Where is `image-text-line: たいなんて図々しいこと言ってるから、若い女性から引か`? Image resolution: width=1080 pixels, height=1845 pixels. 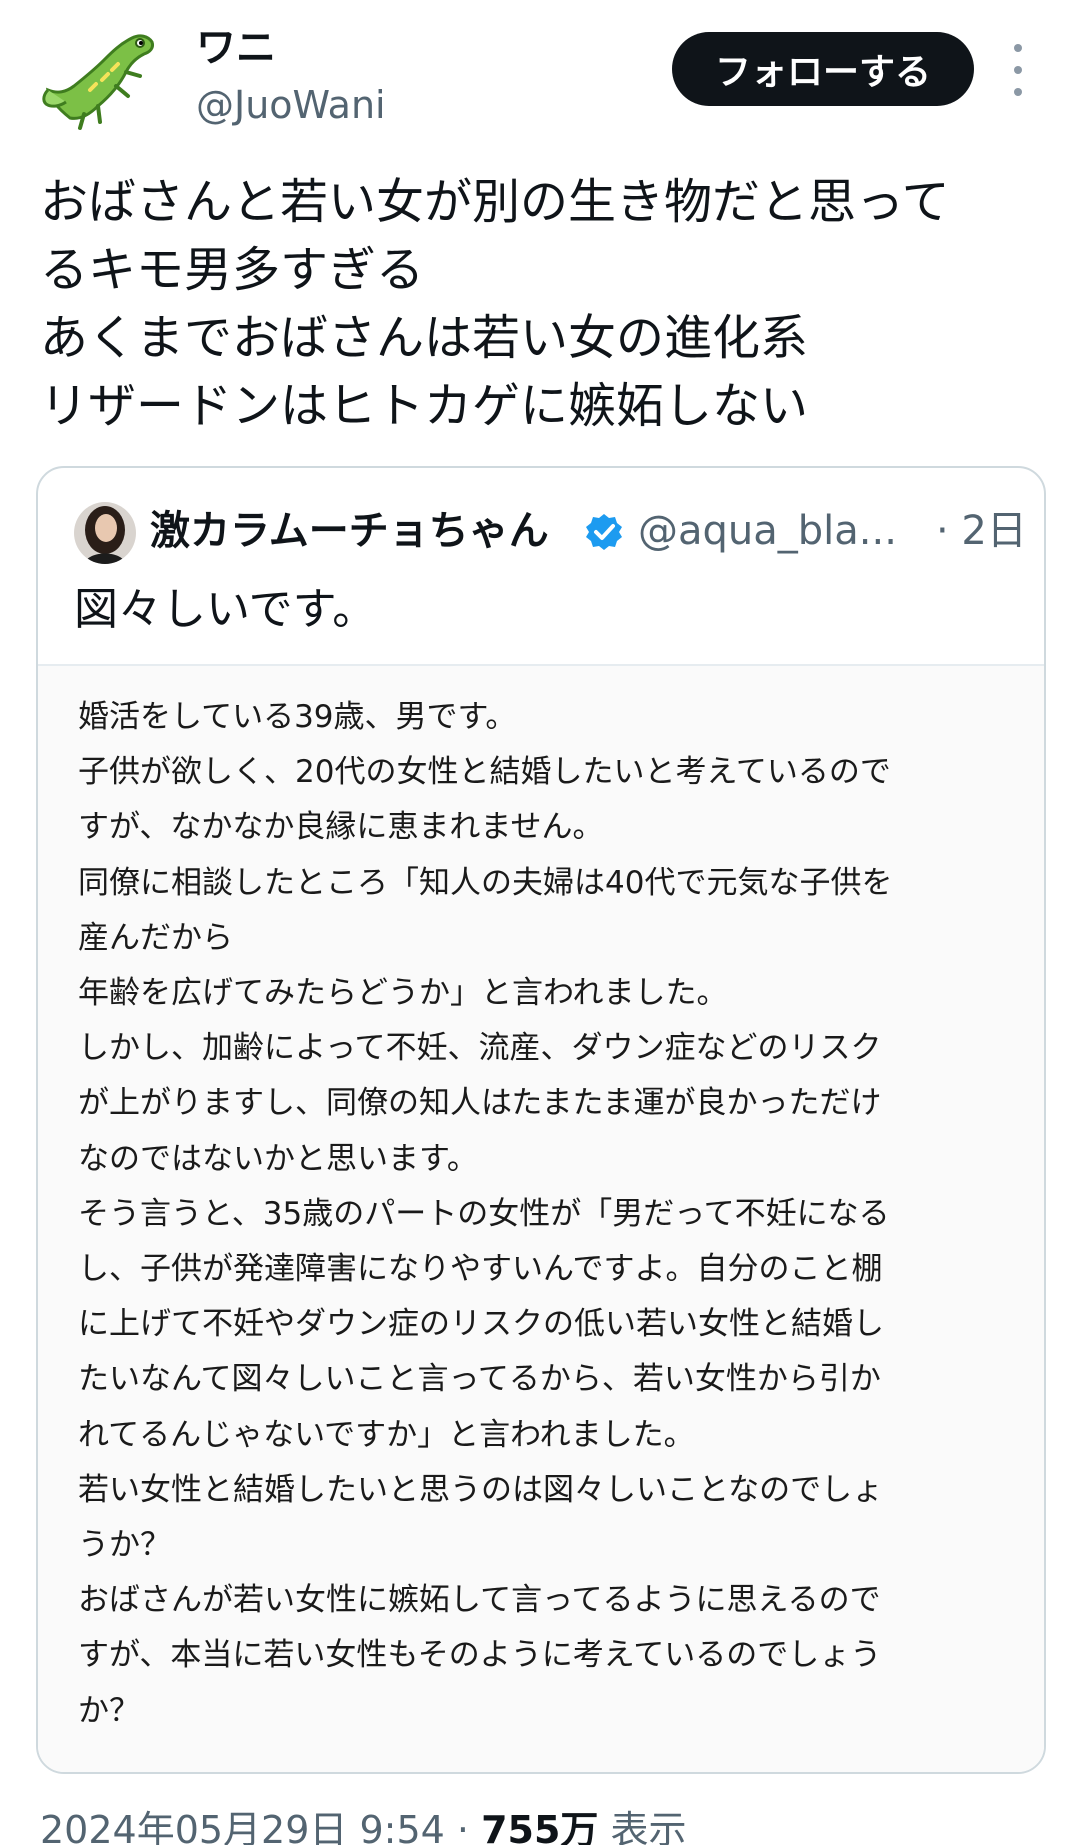 image-text-line: たいなんて図々しいこと言ってるから、若い女性から引か is located at coordinates (479, 1379).